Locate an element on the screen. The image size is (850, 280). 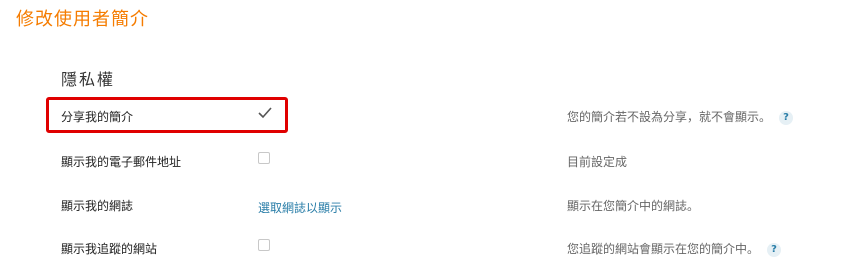
setting-row-share-profile: 分享我的簡介 您的簡介若不設為分享，就不會顯示。? is located at coordinates (425, 116).